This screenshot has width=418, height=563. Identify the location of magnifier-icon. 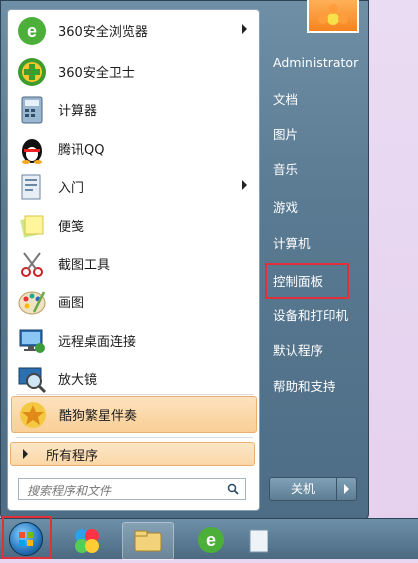
(32, 379).